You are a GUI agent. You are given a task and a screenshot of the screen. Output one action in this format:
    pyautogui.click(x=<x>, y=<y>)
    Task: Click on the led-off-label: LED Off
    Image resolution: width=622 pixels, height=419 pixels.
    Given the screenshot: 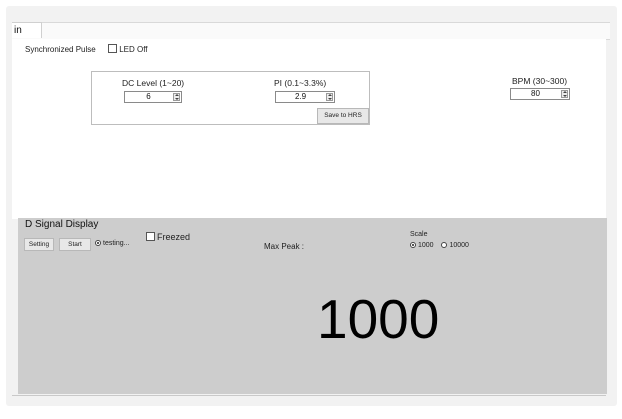 What is the action you would take?
    pyautogui.click(x=133, y=49)
    